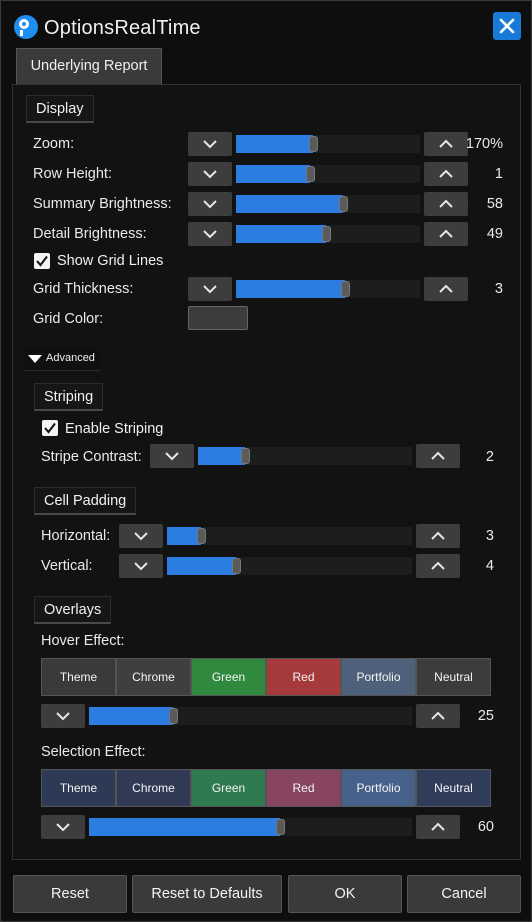 The image size is (532, 922). Describe the element at coordinates (90, 234) in the screenshot. I see `detail-brightness-label: Detail Brightness:` at that location.